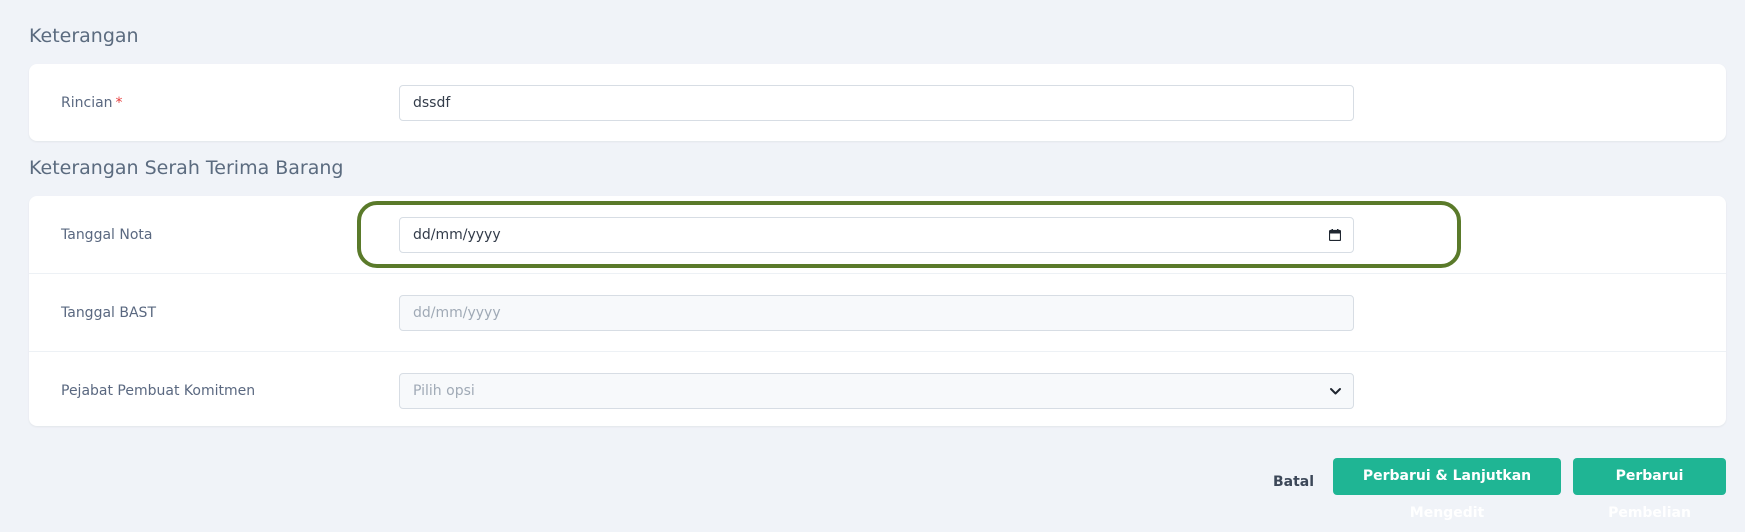  I want to click on rincian-label: Rincian *, so click(92, 103).